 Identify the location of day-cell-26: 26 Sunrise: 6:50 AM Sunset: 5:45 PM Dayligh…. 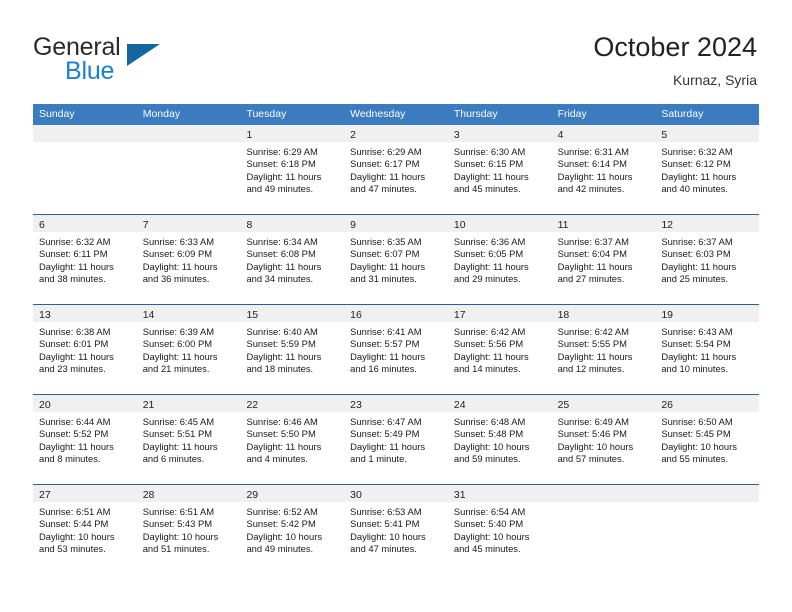
(707, 439).